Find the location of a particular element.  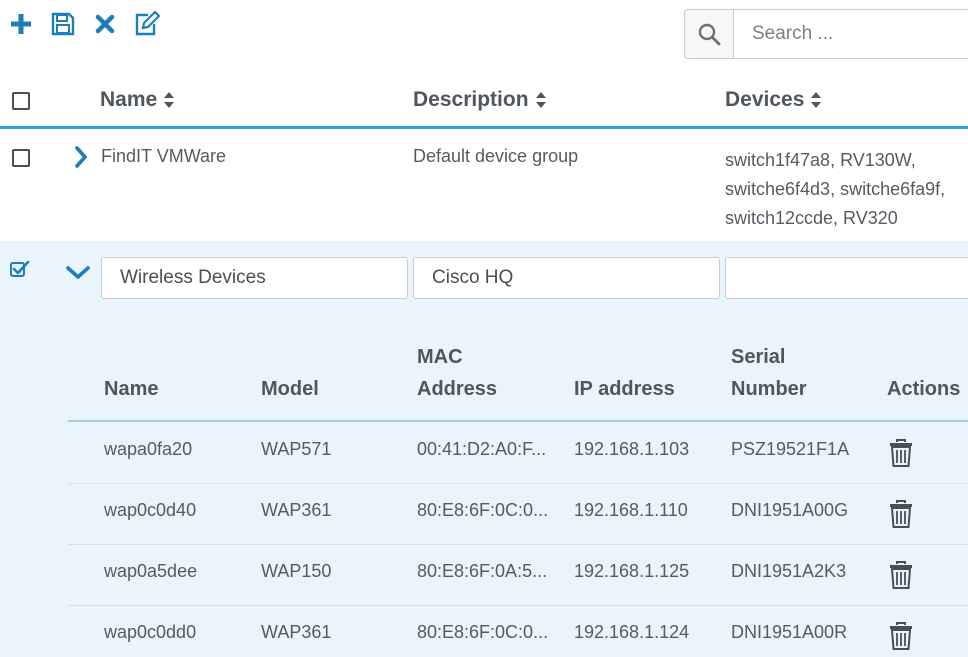

table-row-expanded is located at coordinates (484, 279).